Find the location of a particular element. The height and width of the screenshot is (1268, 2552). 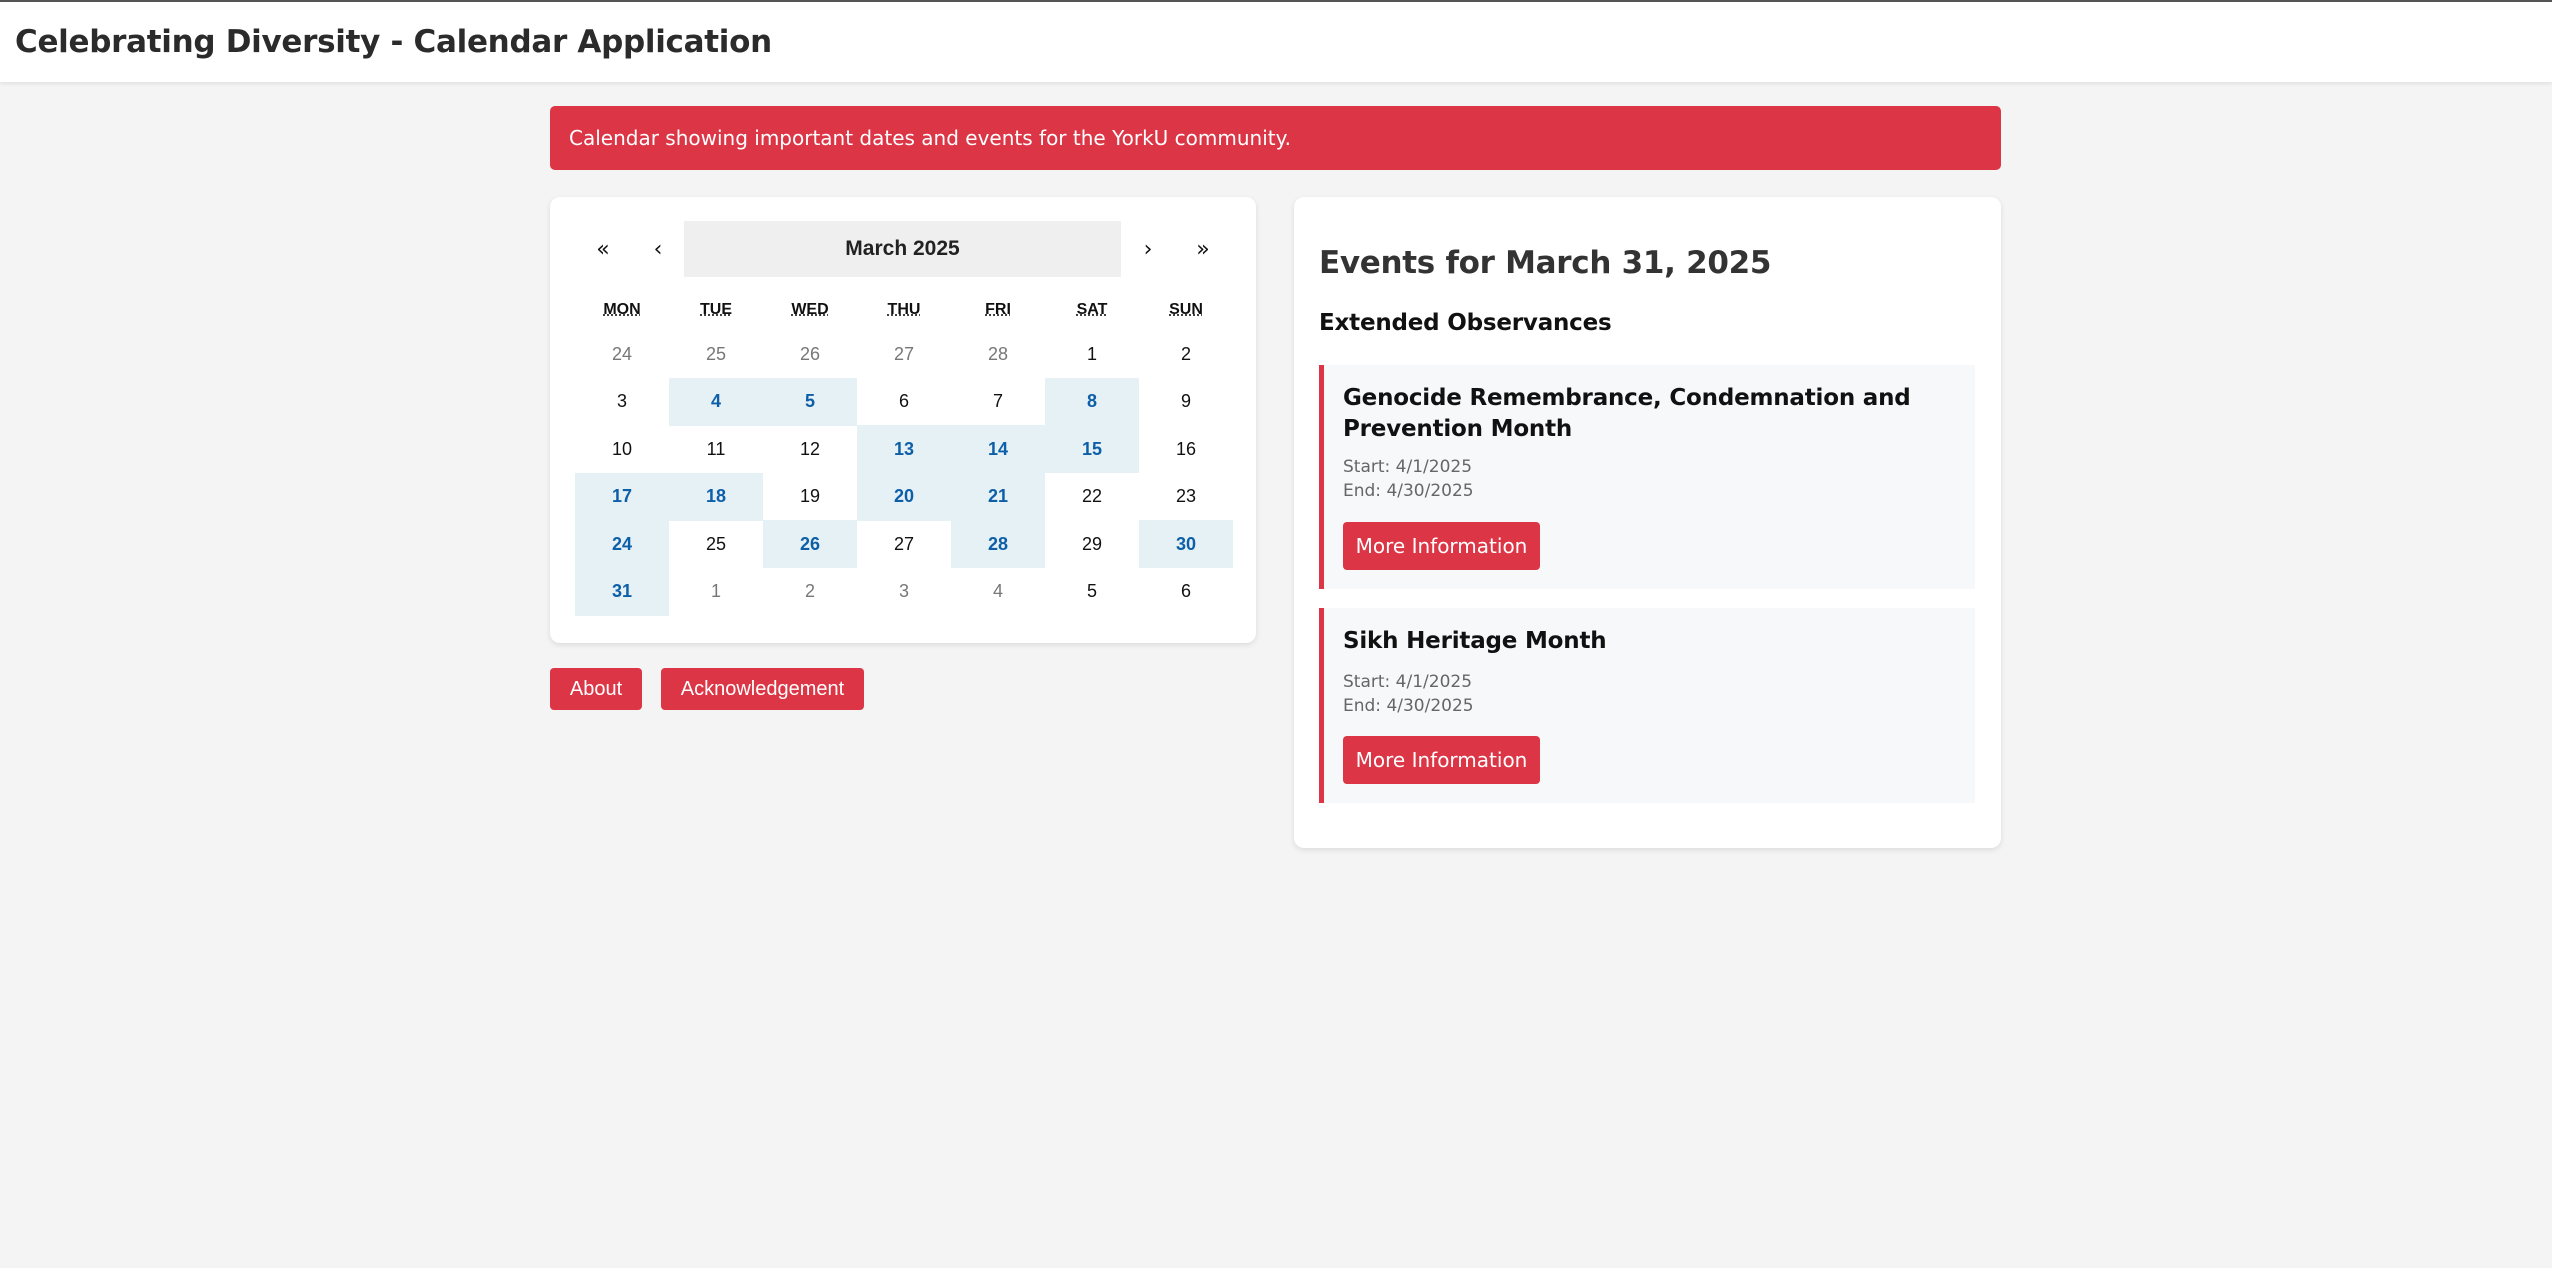

weekday-label: SUN is located at coordinates (1186, 309).